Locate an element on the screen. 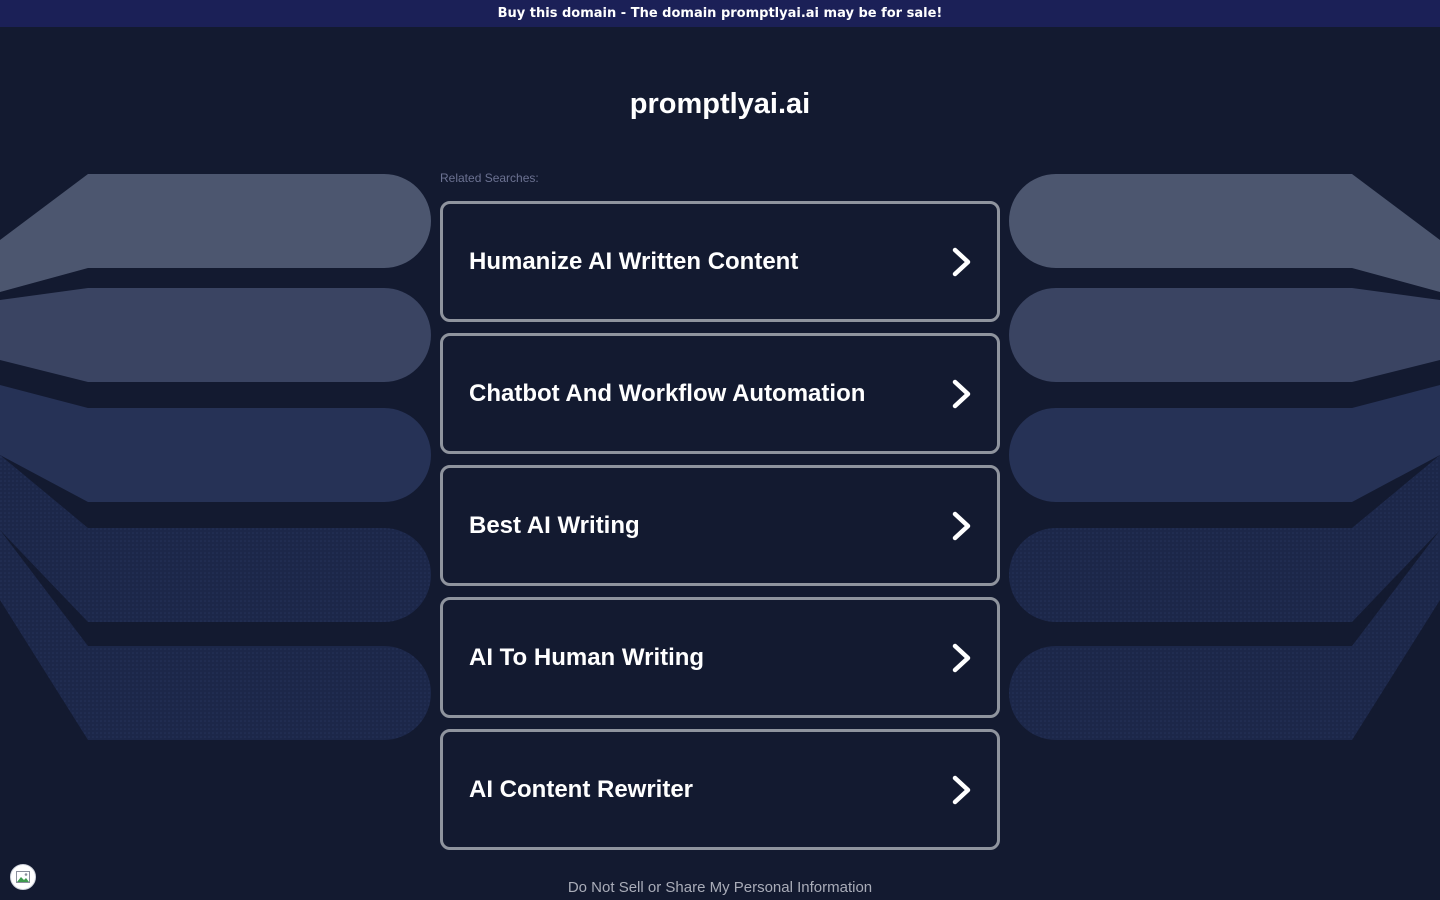 This screenshot has height=900, width=1440. related-search-link: Best AI Writing is located at coordinates (720, 525).